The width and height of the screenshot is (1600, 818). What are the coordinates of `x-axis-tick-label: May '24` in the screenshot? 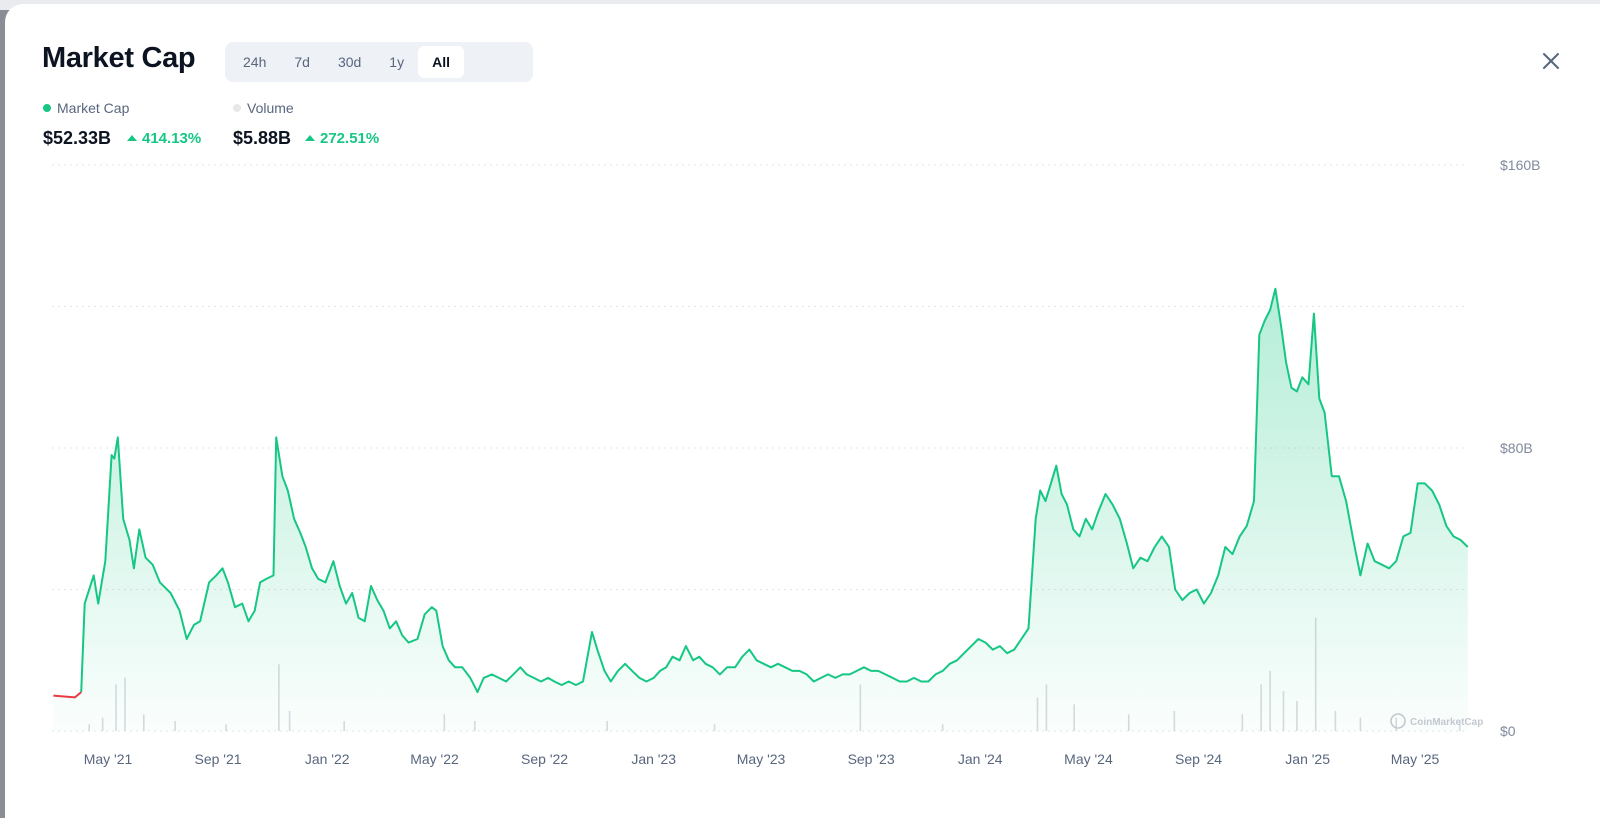 It's located at (1088, 759).